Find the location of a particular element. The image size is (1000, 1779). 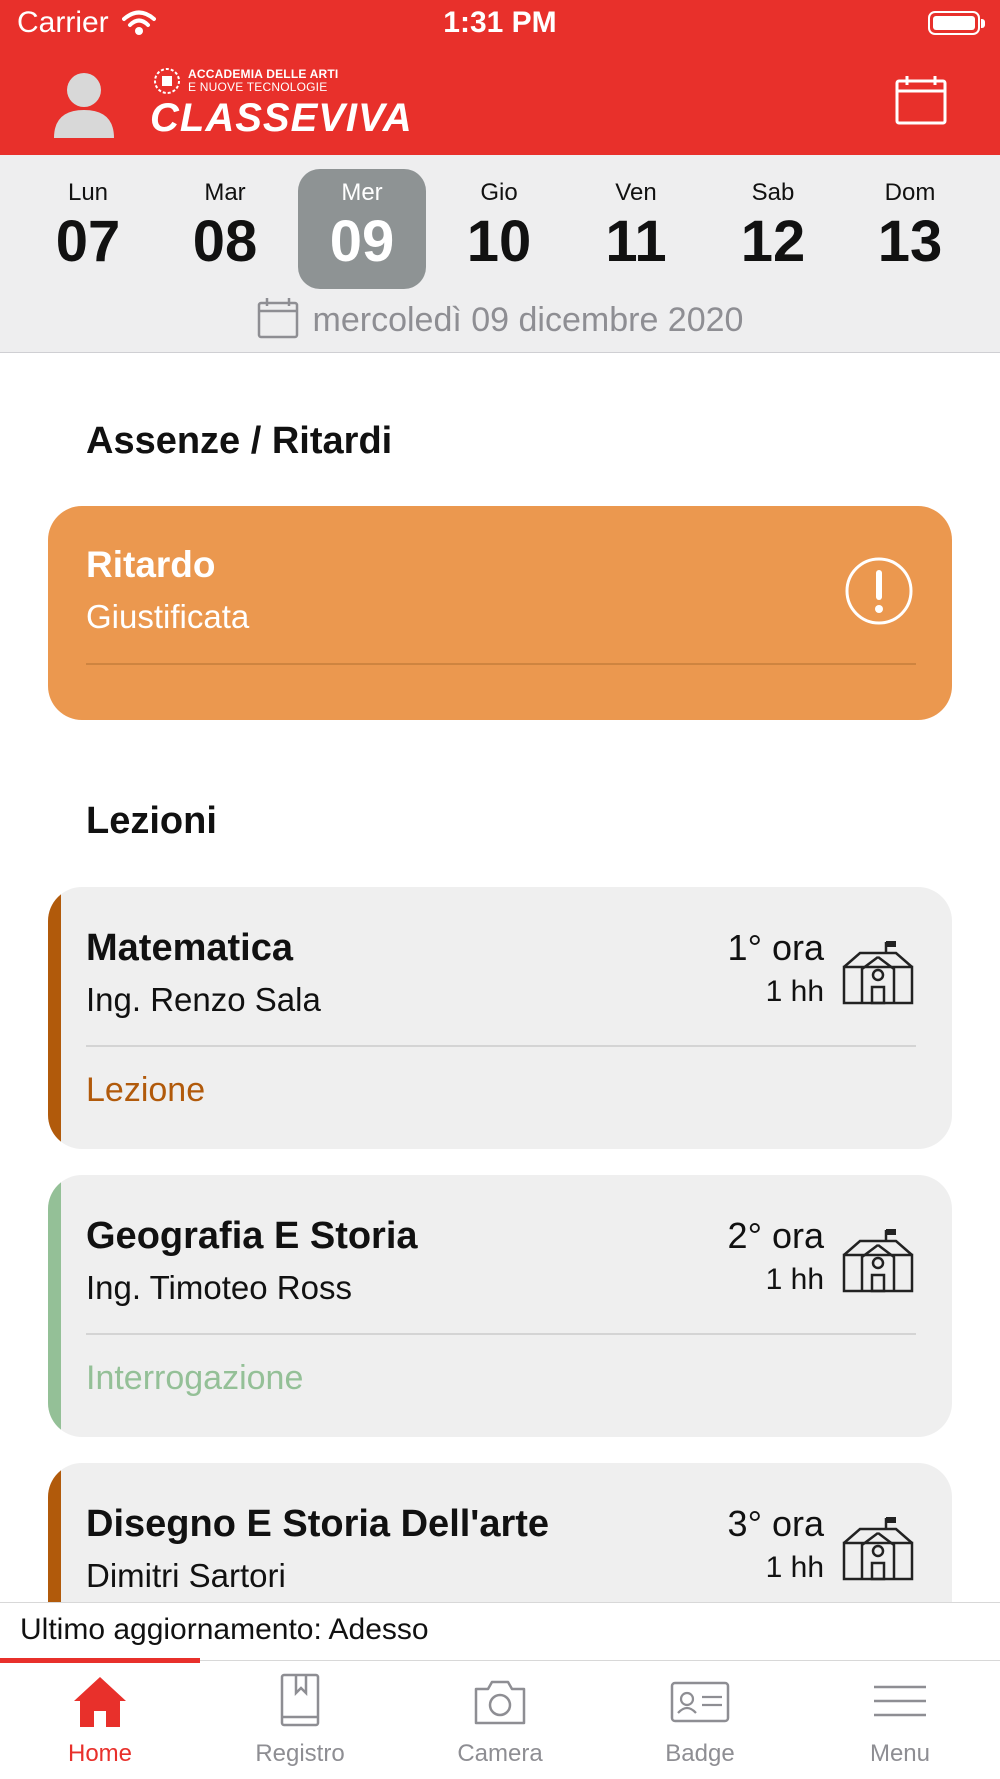

battery-icon is located at coordinates (956, 23).